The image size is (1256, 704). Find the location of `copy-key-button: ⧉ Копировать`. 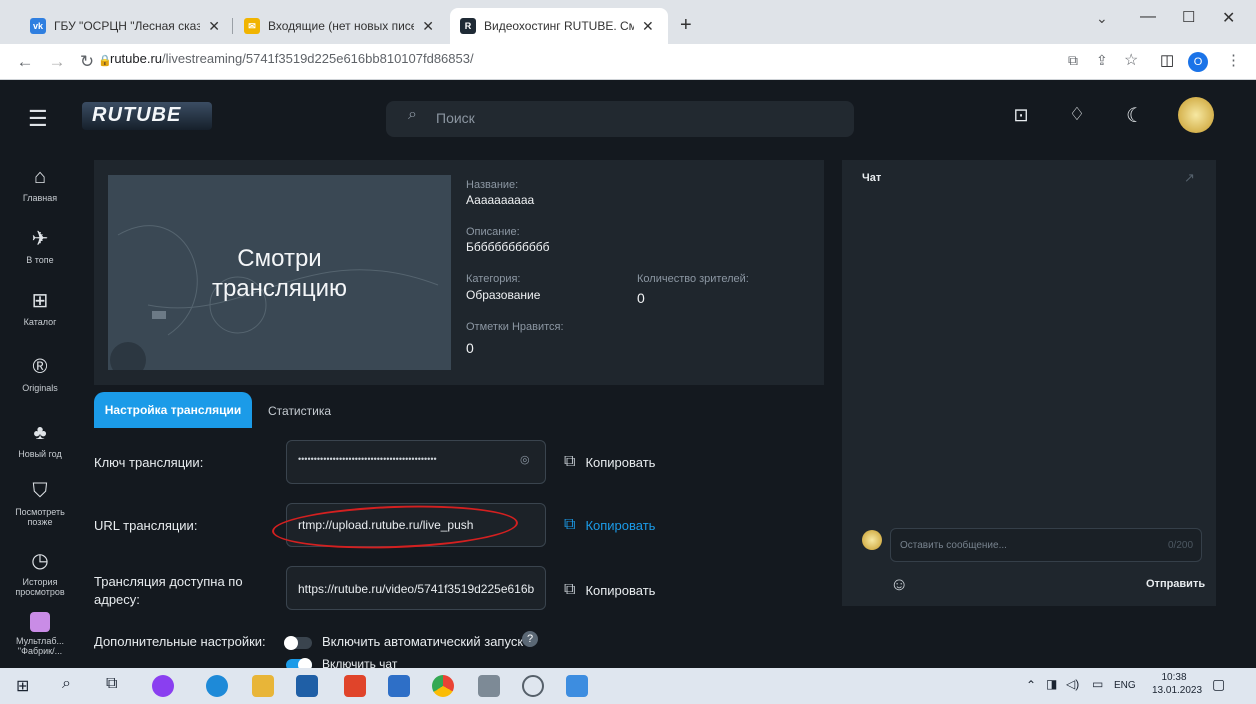

copy-key-button: ⧉ Копировать is located at coordinates (609, 462).